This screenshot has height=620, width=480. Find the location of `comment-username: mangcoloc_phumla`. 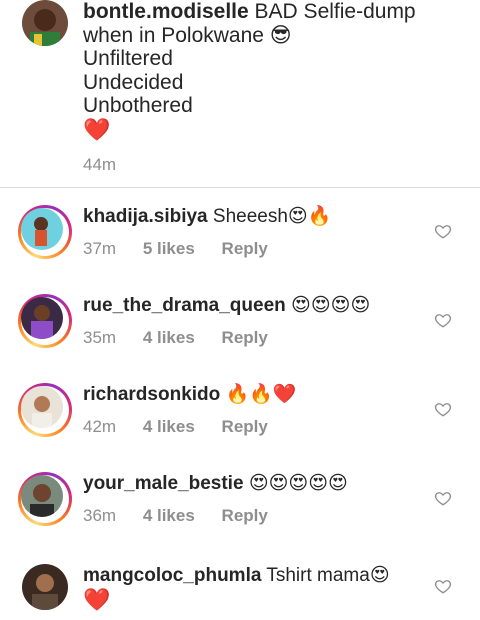

comment-username: mangcoloc_phumla is located at coordinates (172, 575).